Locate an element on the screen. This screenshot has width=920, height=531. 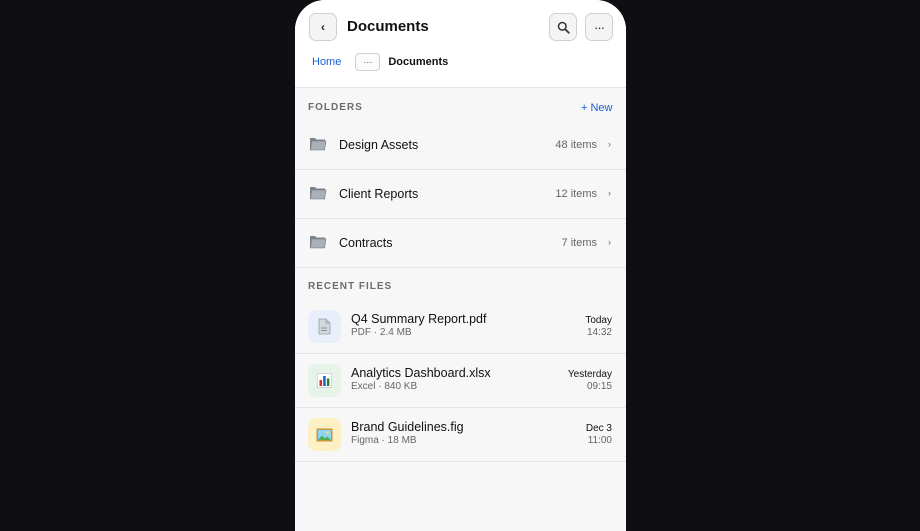
search-icon is located at coordinates (563, 27).